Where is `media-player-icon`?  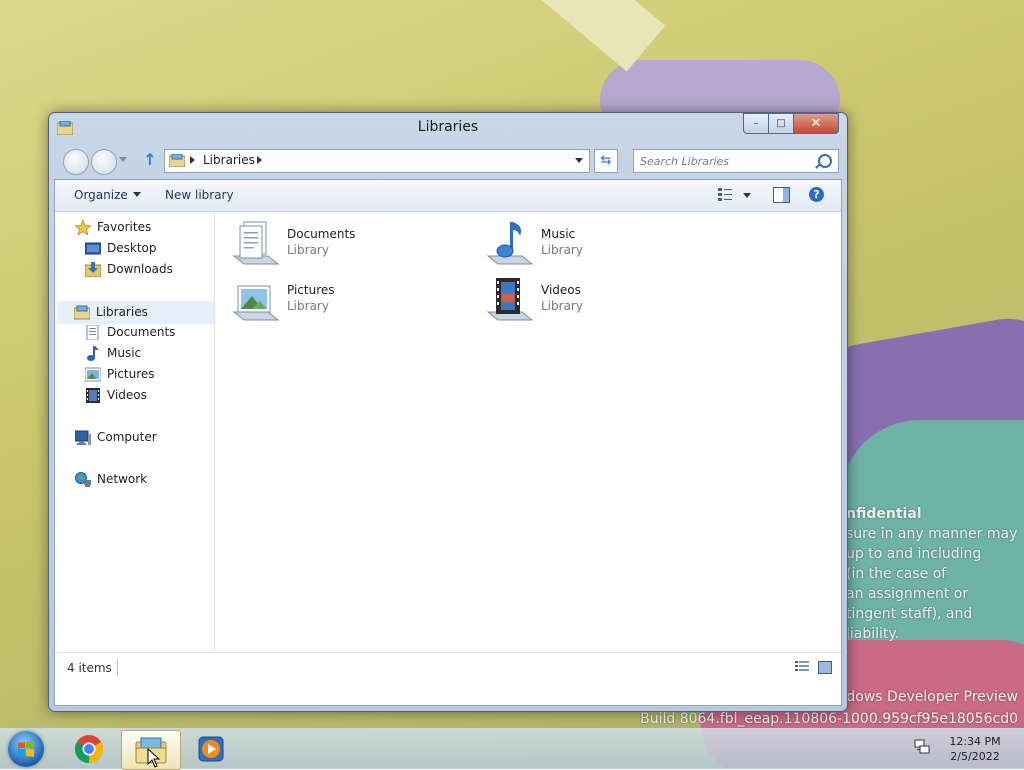 media-player-icon is located at coordinates (211, 749).